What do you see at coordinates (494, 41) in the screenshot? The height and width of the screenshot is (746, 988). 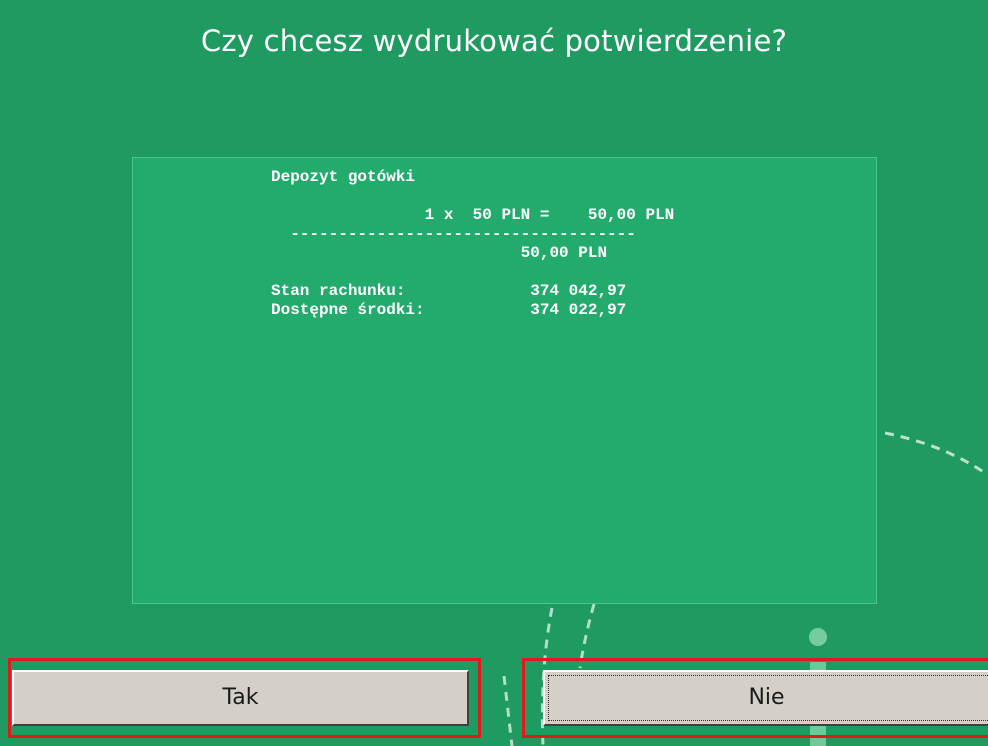 I see `dialog-title: Czy chcesz wydrukować potwierdzenie?` at bounding box center [494, 41].